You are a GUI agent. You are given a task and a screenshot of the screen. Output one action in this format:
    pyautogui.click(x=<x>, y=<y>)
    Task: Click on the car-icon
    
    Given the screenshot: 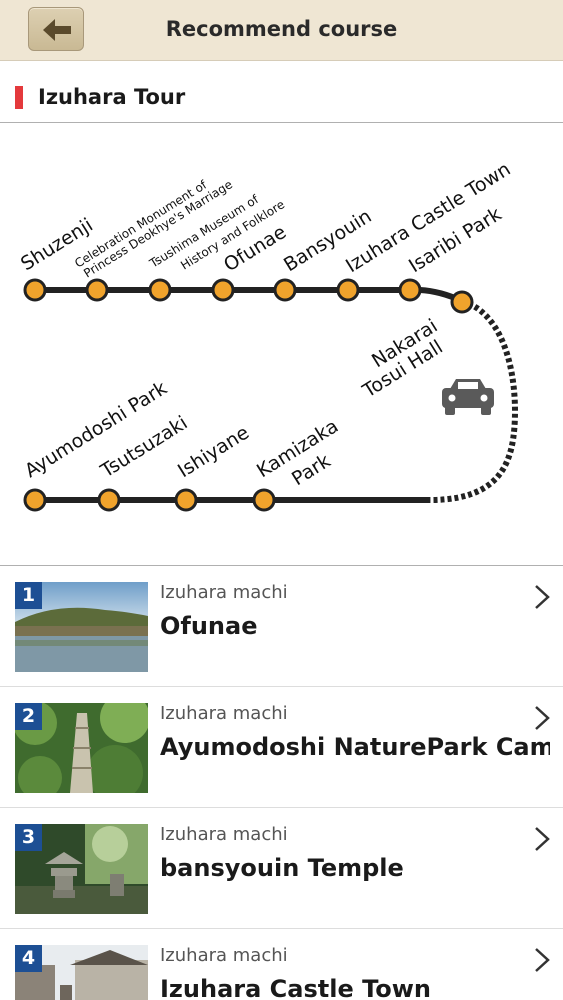 What is the action you would take?
    pyautogui.click(x=468, y=397)
    